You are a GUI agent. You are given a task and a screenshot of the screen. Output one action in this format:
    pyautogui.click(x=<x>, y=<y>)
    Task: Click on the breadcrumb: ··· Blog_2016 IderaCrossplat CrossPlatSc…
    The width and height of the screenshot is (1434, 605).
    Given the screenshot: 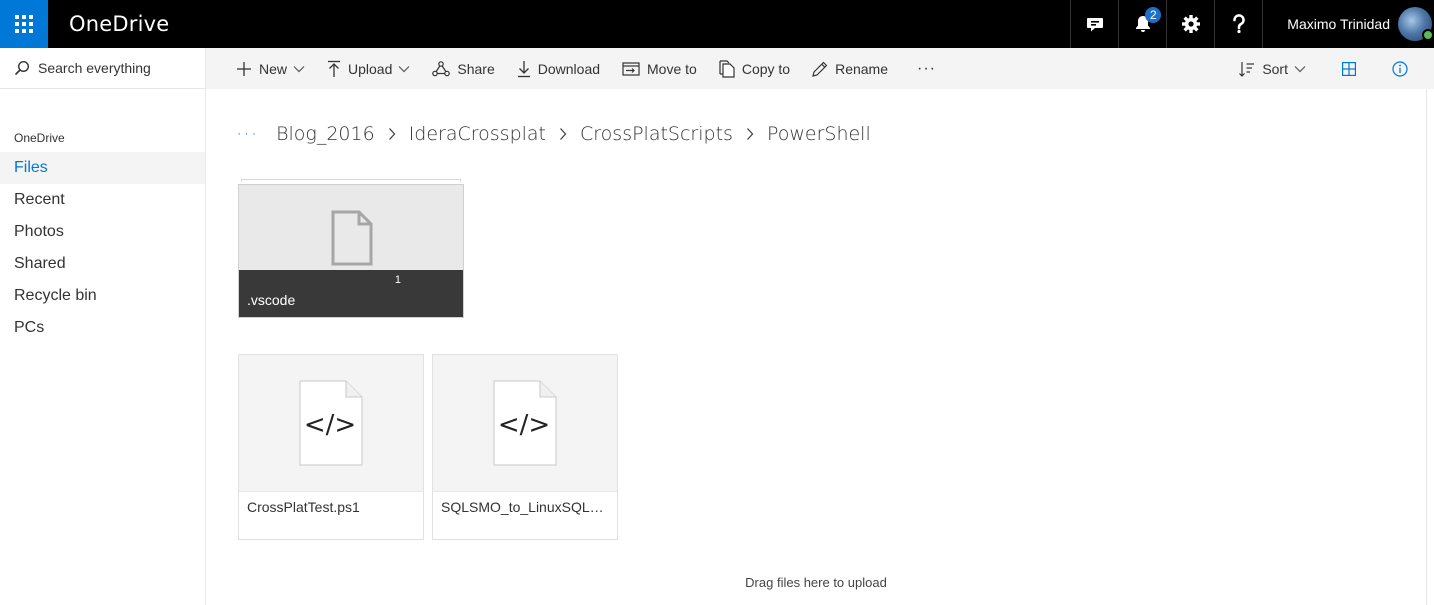 What is the action you would take?
    pyautogui.click(x=553, y=134)
    